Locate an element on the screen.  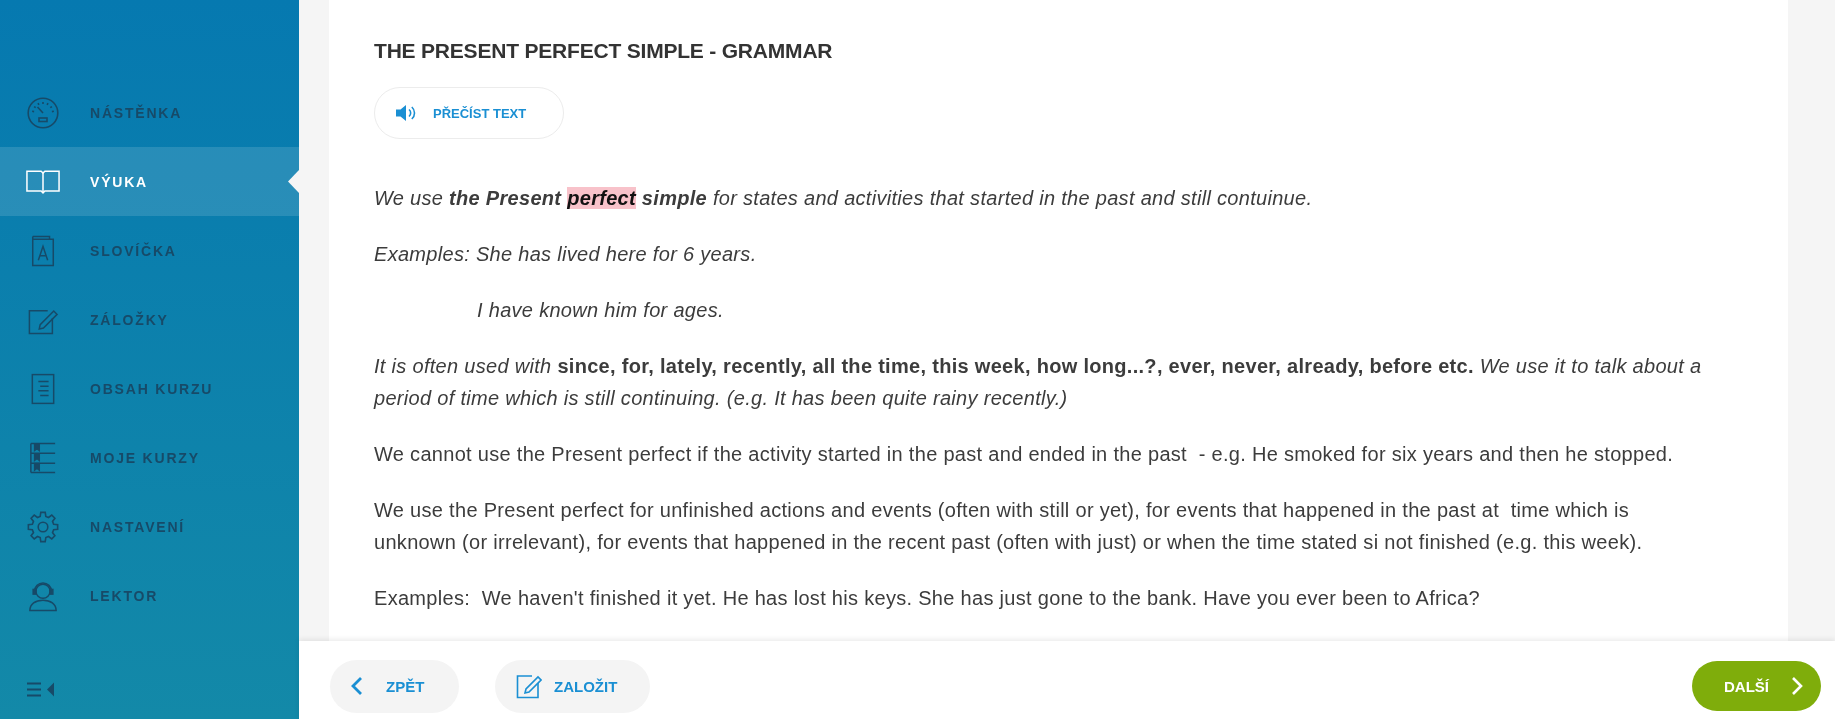
sidebar-item: NÁSTĚNKA is located at coordinates (149, 112).